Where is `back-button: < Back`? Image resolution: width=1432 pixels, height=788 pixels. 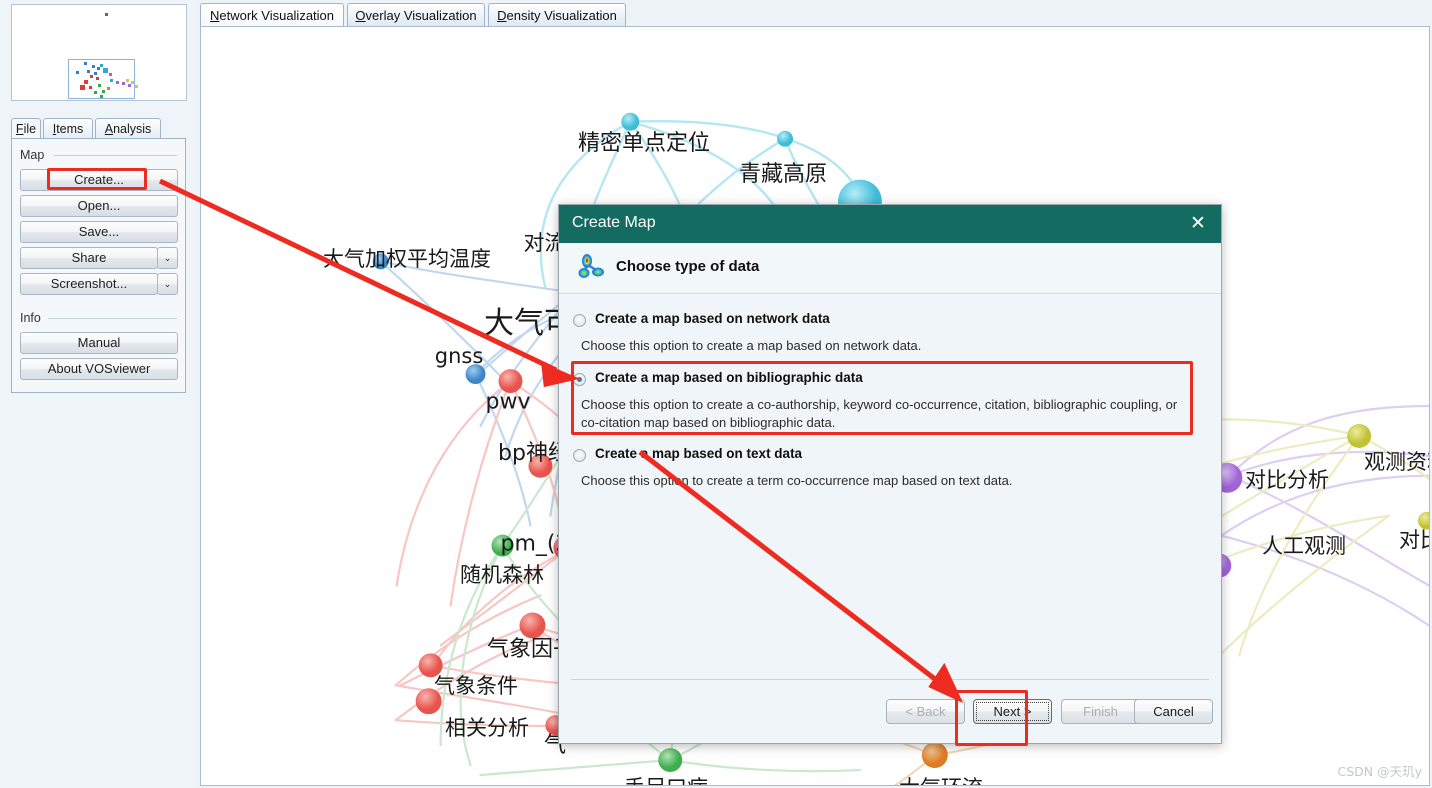
back-button: < Back is located at coordinates (925, 711).